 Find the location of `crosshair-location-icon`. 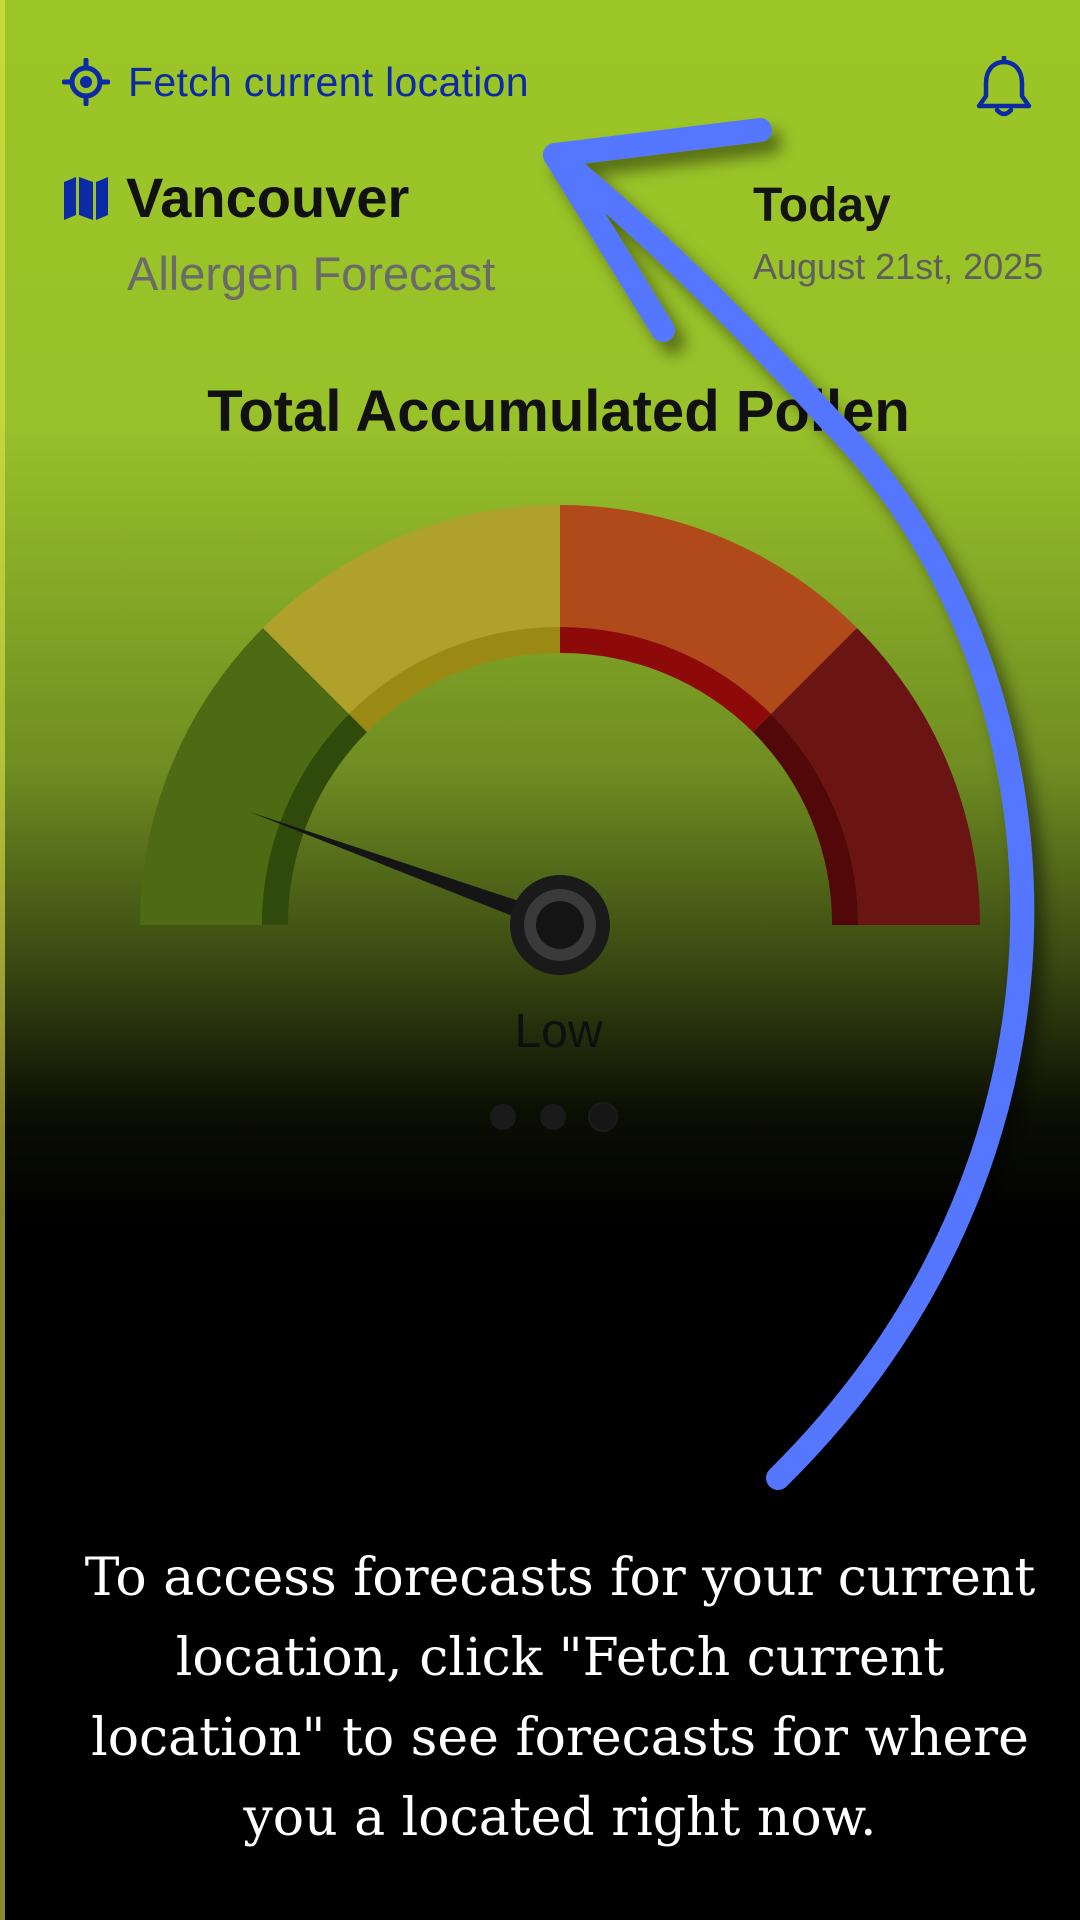

crosshair-location-icon is located at coordinates (86, 82).